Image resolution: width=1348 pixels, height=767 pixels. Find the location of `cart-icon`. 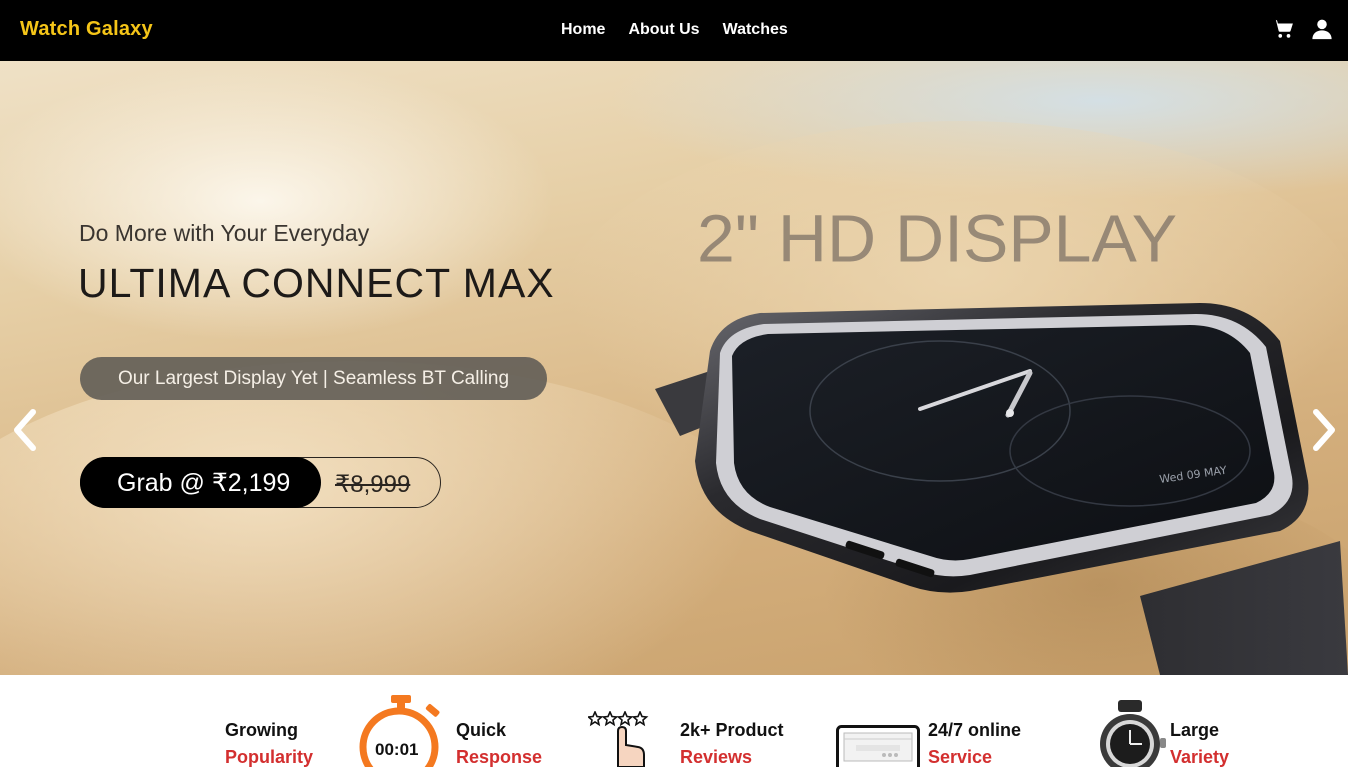

cart-icon is located at coordinates (1283, 29).